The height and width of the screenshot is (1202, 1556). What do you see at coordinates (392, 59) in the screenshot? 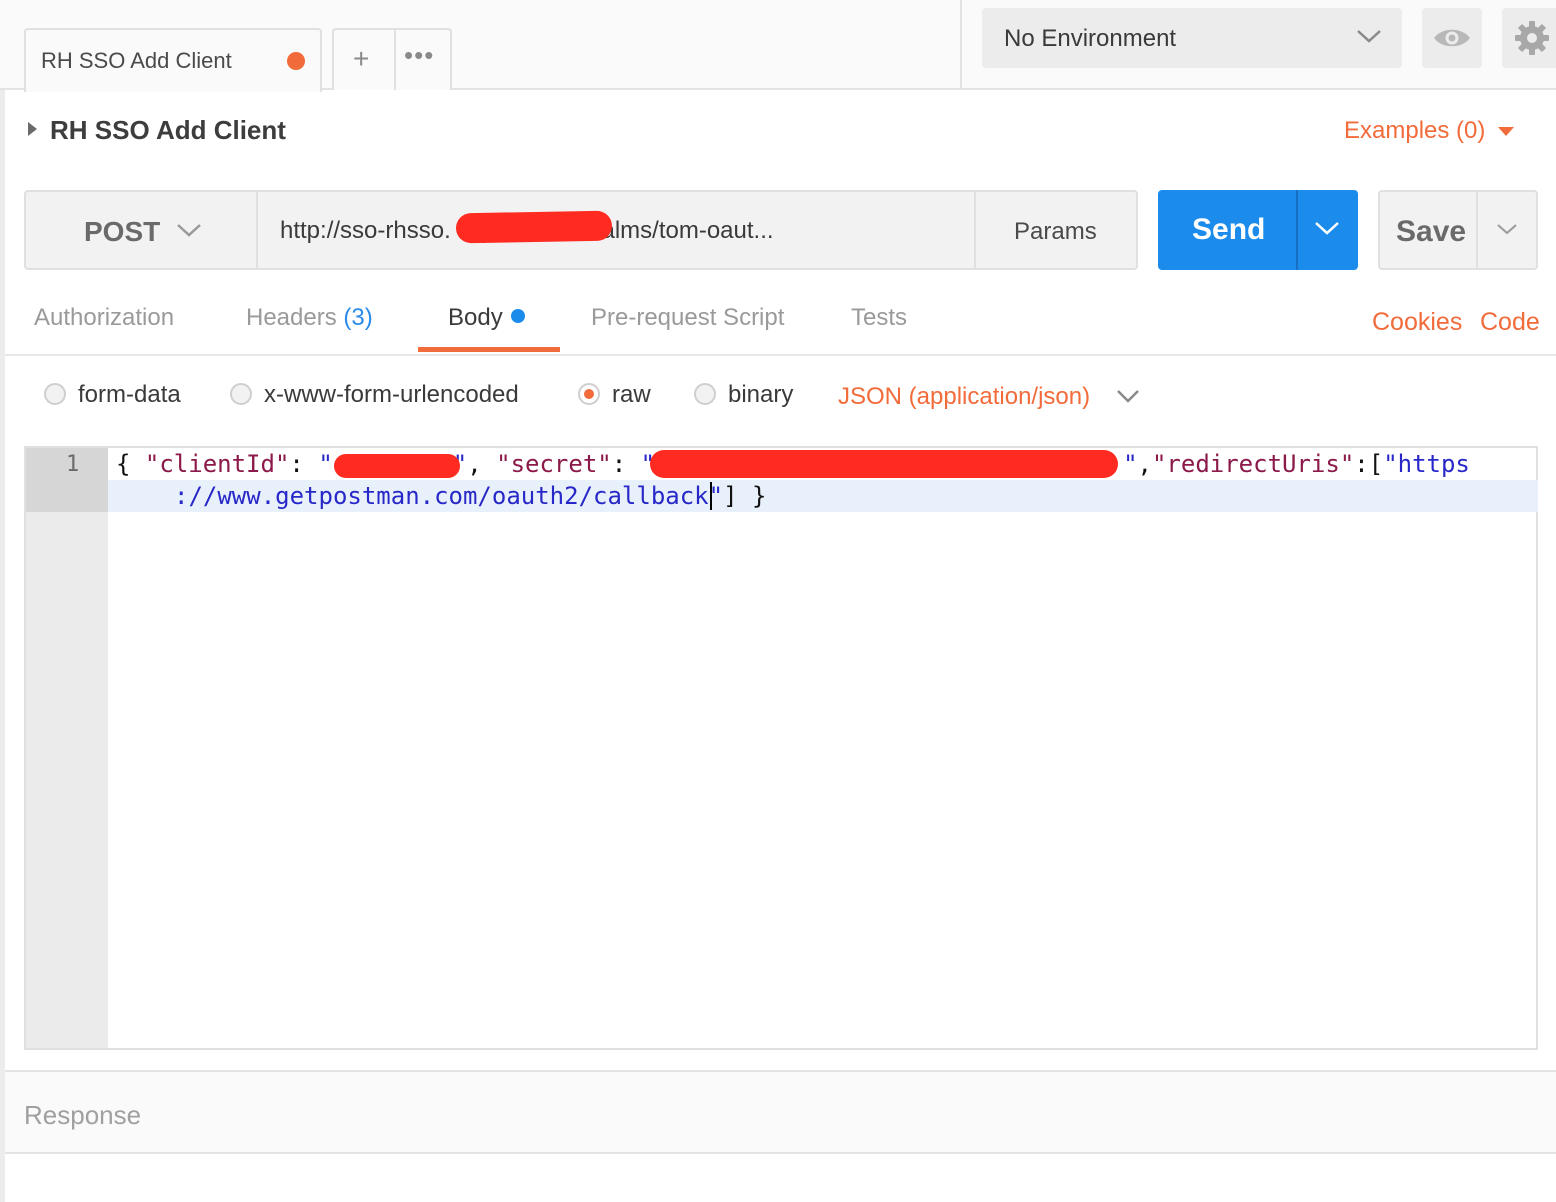
I see `tab-tools: + •••` at bounding box center [392, 59].